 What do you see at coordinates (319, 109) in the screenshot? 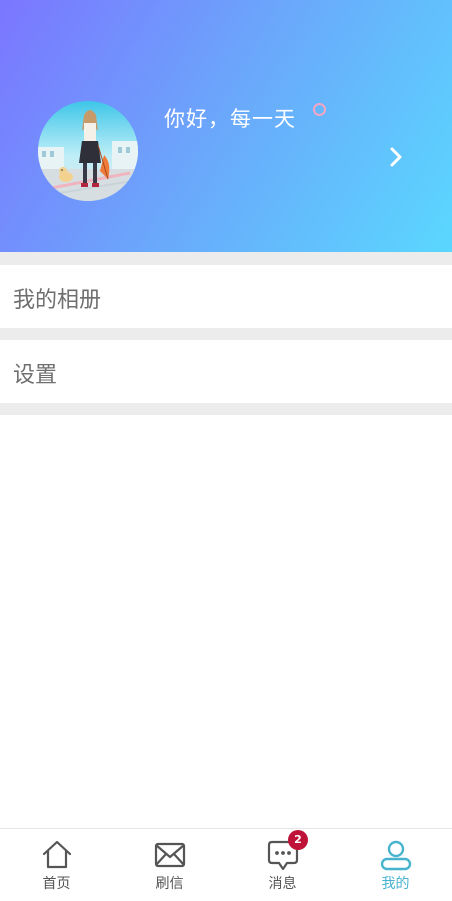
I see `status-dot` at bounding box center [319, 109].